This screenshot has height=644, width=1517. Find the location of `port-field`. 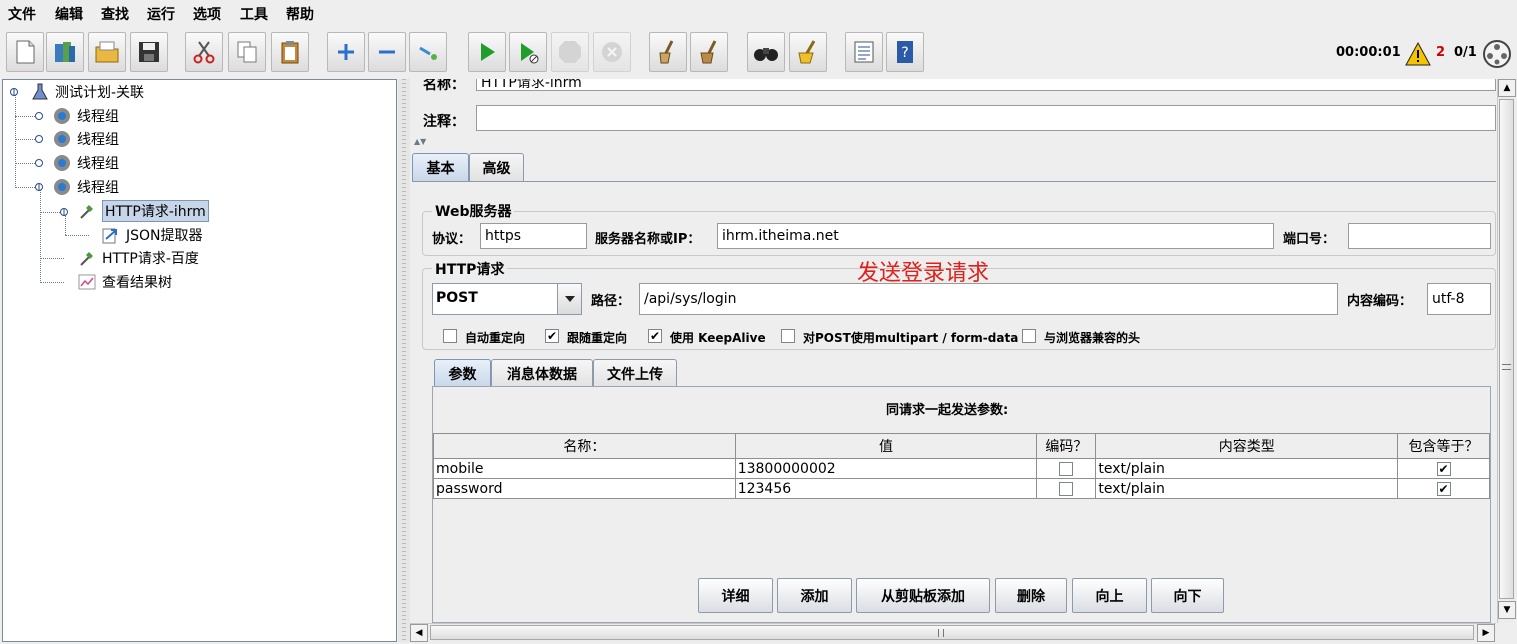

port-field is located at coordinates (1419, 236).